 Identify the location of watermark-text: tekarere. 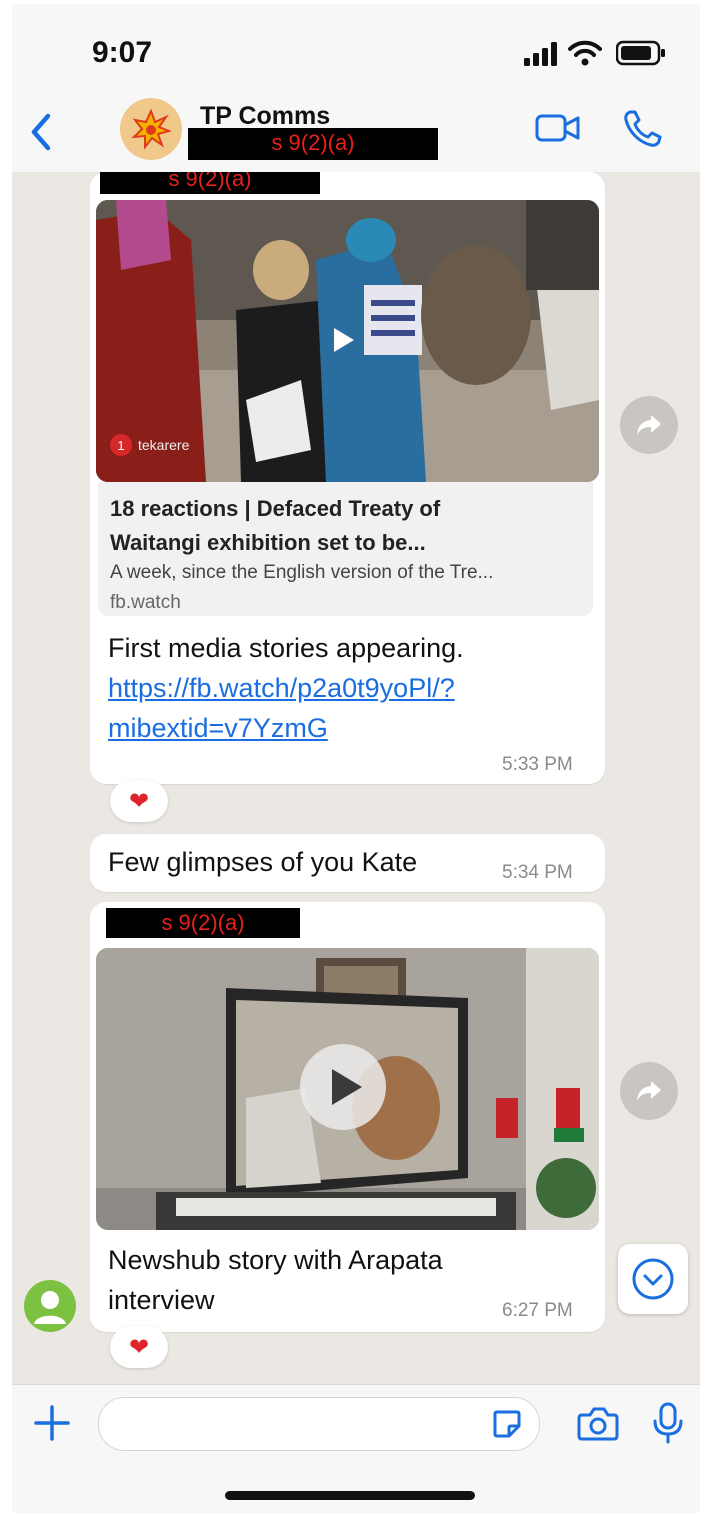
(164, 445).